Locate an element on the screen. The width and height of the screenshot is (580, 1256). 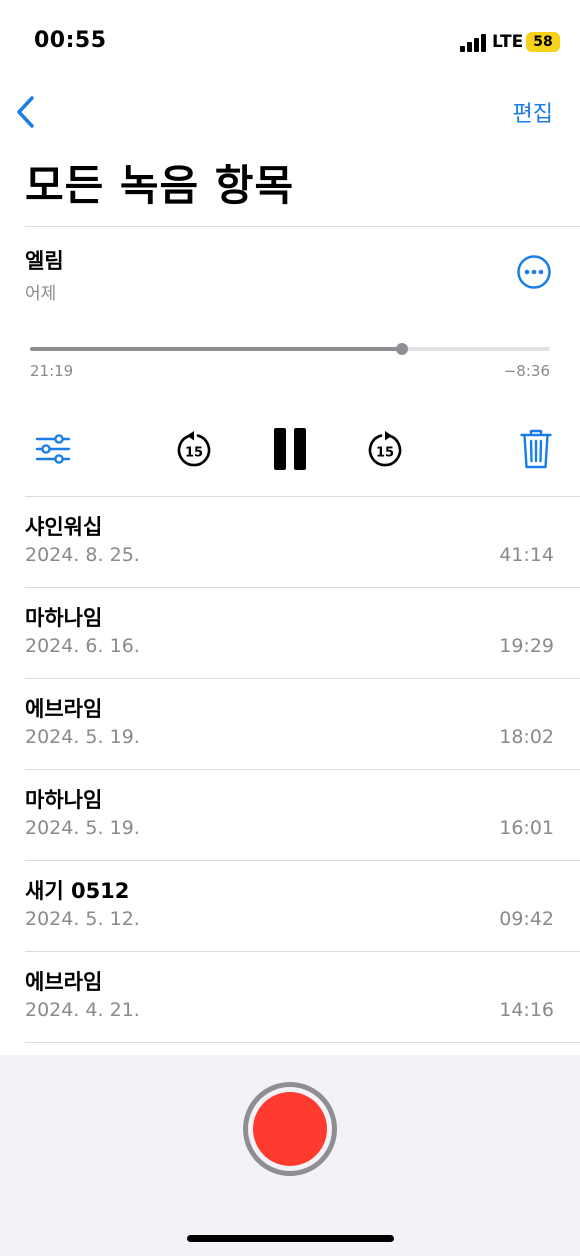
back-button is located at coordinates (27, 112).